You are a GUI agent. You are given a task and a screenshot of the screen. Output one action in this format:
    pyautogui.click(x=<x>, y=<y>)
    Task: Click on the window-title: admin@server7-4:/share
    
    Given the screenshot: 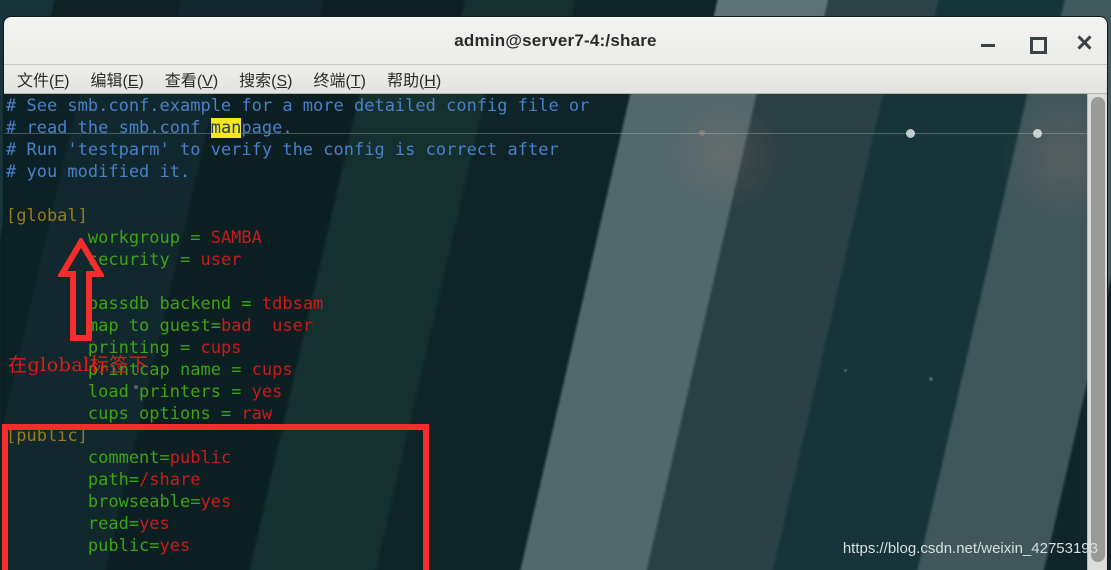 What is the action you would take?
    pyautogui.click(x=555, y=40)
    